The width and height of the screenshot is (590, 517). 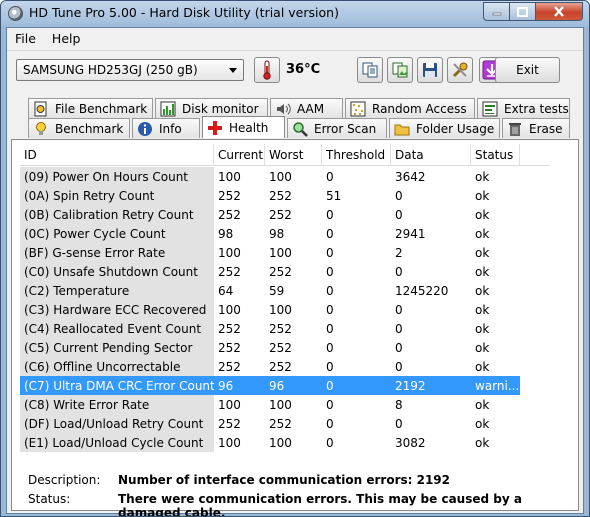 I want to click on table-row: (C2) Temperature 64 59 0 1245220 ok, so click(x=285, y=290).